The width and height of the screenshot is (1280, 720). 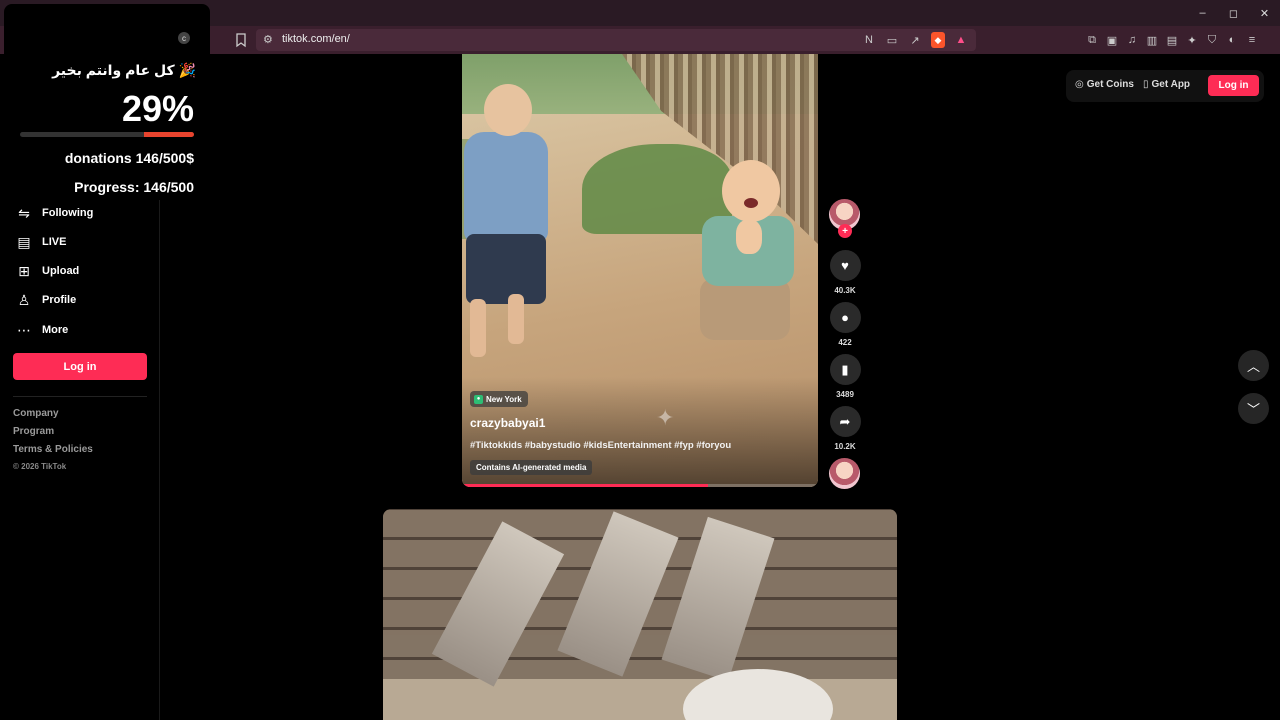 What do you see at coordinates (24, 212) in the screenshot?
I see `following-icon: ⇋` at bounding box center [24, 212].